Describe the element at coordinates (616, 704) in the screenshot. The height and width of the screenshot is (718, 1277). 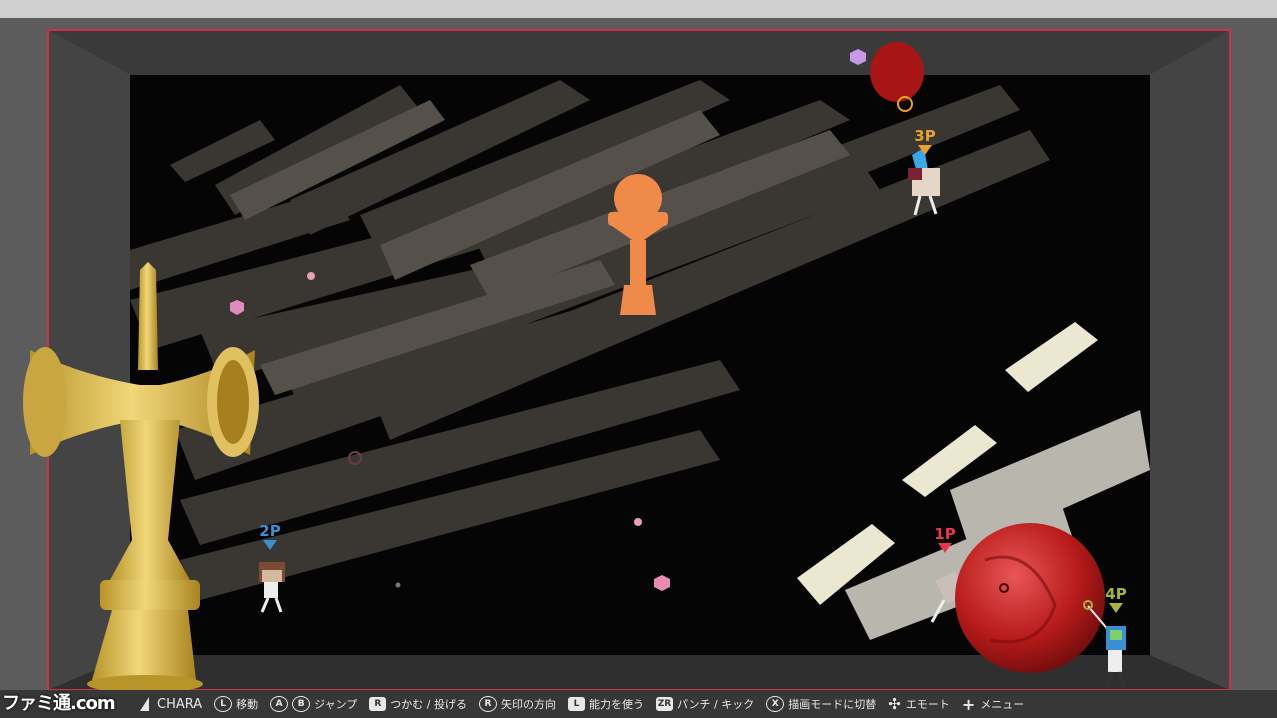
I see `ability-label: 能力を使う` at that location.